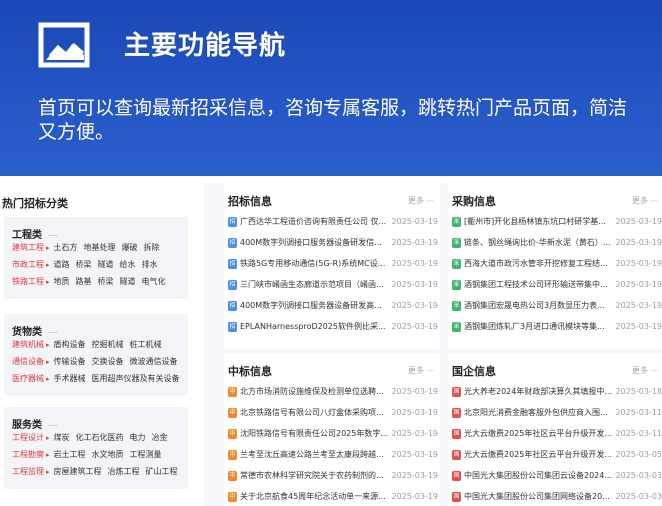 The width and height of the screenshot is (662, 506). I want to click on category-item-link: 桩工机械, so click(146, 344).